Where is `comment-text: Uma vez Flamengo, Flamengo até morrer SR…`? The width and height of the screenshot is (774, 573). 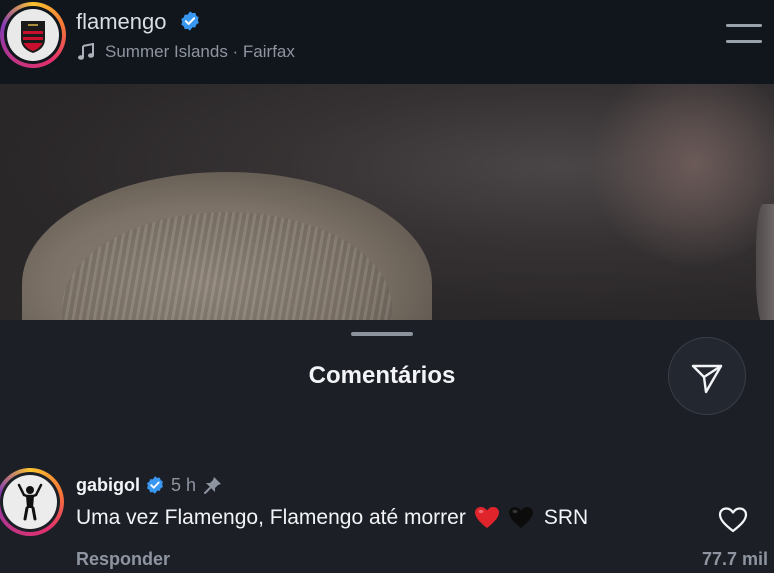 comment-text: Uma vez Flamengo, Flamengo até morrer SR… is located at coordinates (332, 518).